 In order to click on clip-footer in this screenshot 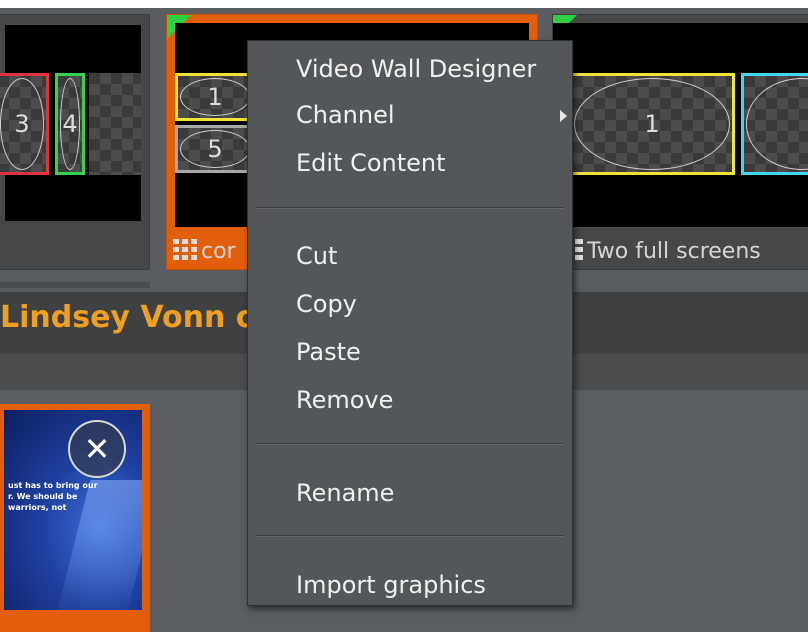, I will do `click(75, 621)`.